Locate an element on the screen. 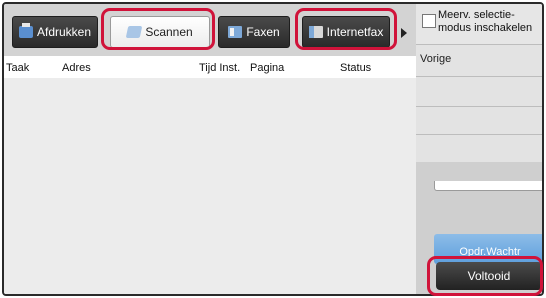 The image size is (546, 298). tab-fax: Faxen is located at coordinates (254, 32).